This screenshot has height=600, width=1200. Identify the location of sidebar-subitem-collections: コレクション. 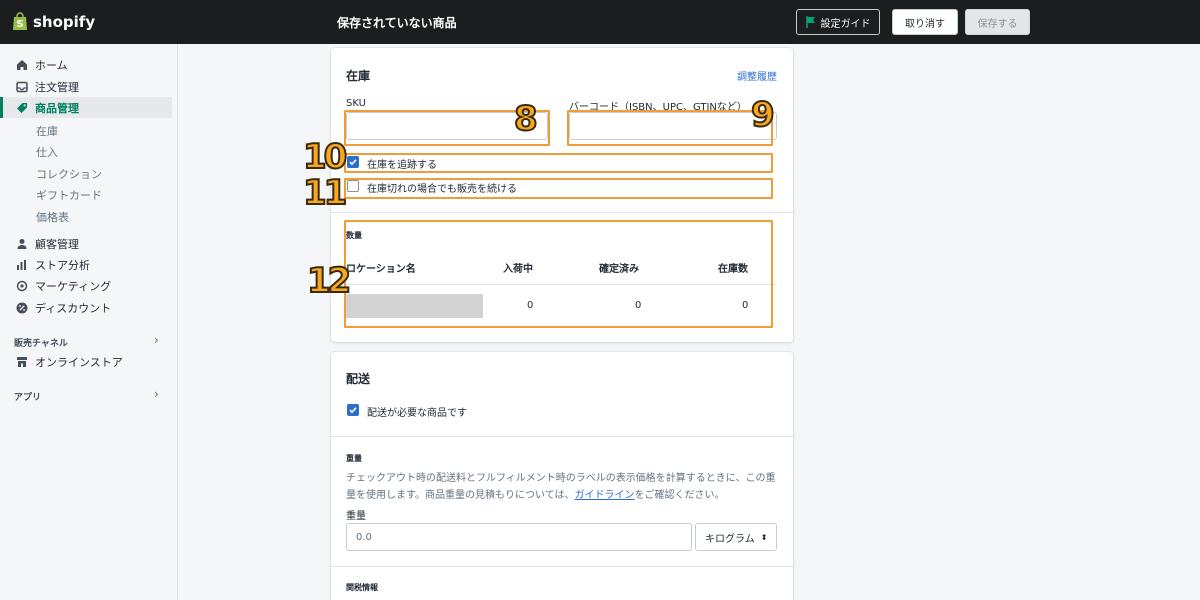
(69, 174).